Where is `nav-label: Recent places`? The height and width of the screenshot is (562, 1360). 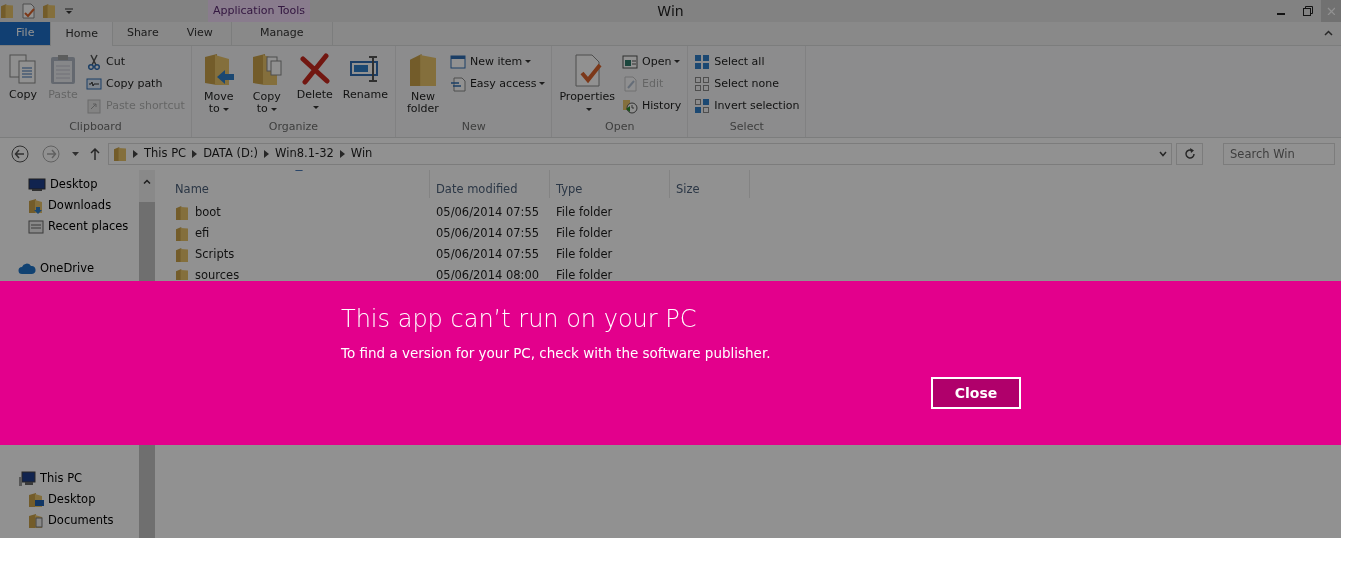 nav-label: Recent places is located at coordinates (88, 226).